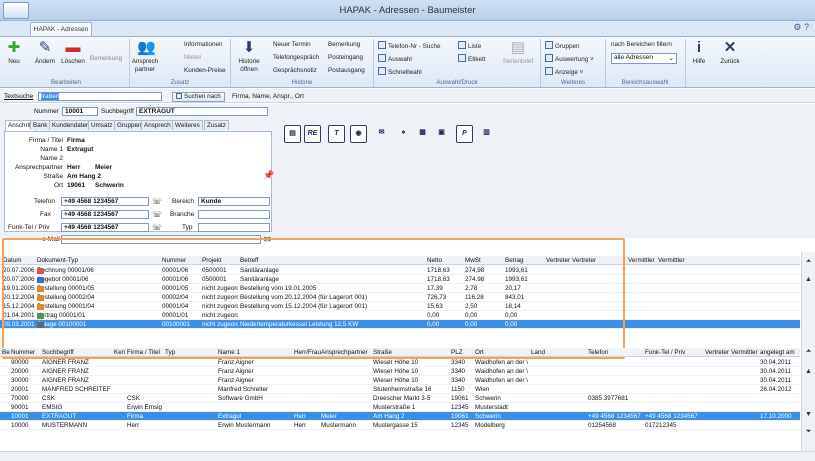 The height and width of the screenshot is (461, 815). I want to click on gespraechsnotiz-button: Gesprächsnotiz, so click(295, 70).